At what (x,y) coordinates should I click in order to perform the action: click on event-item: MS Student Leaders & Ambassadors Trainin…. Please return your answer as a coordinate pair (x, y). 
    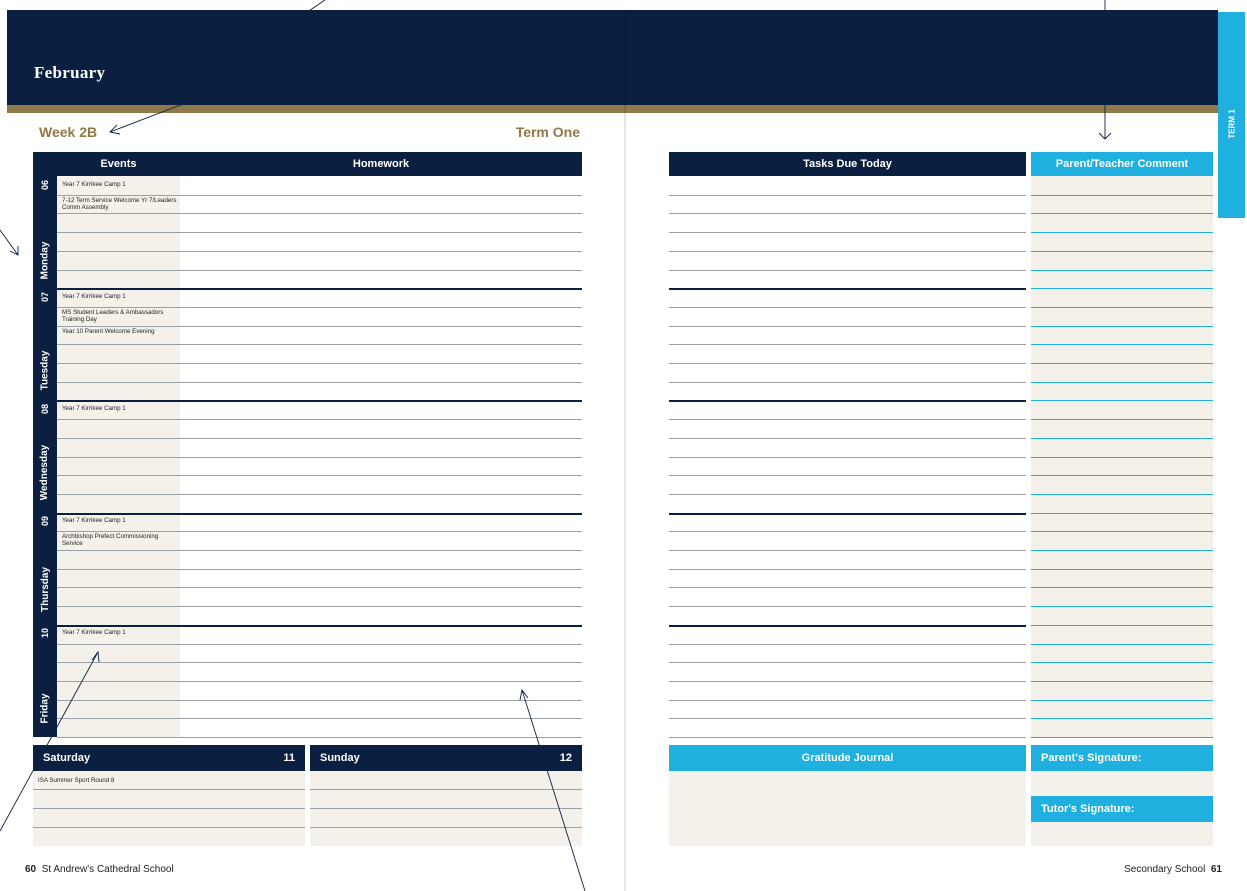
    Looking at the image, I should click on (113, 316).